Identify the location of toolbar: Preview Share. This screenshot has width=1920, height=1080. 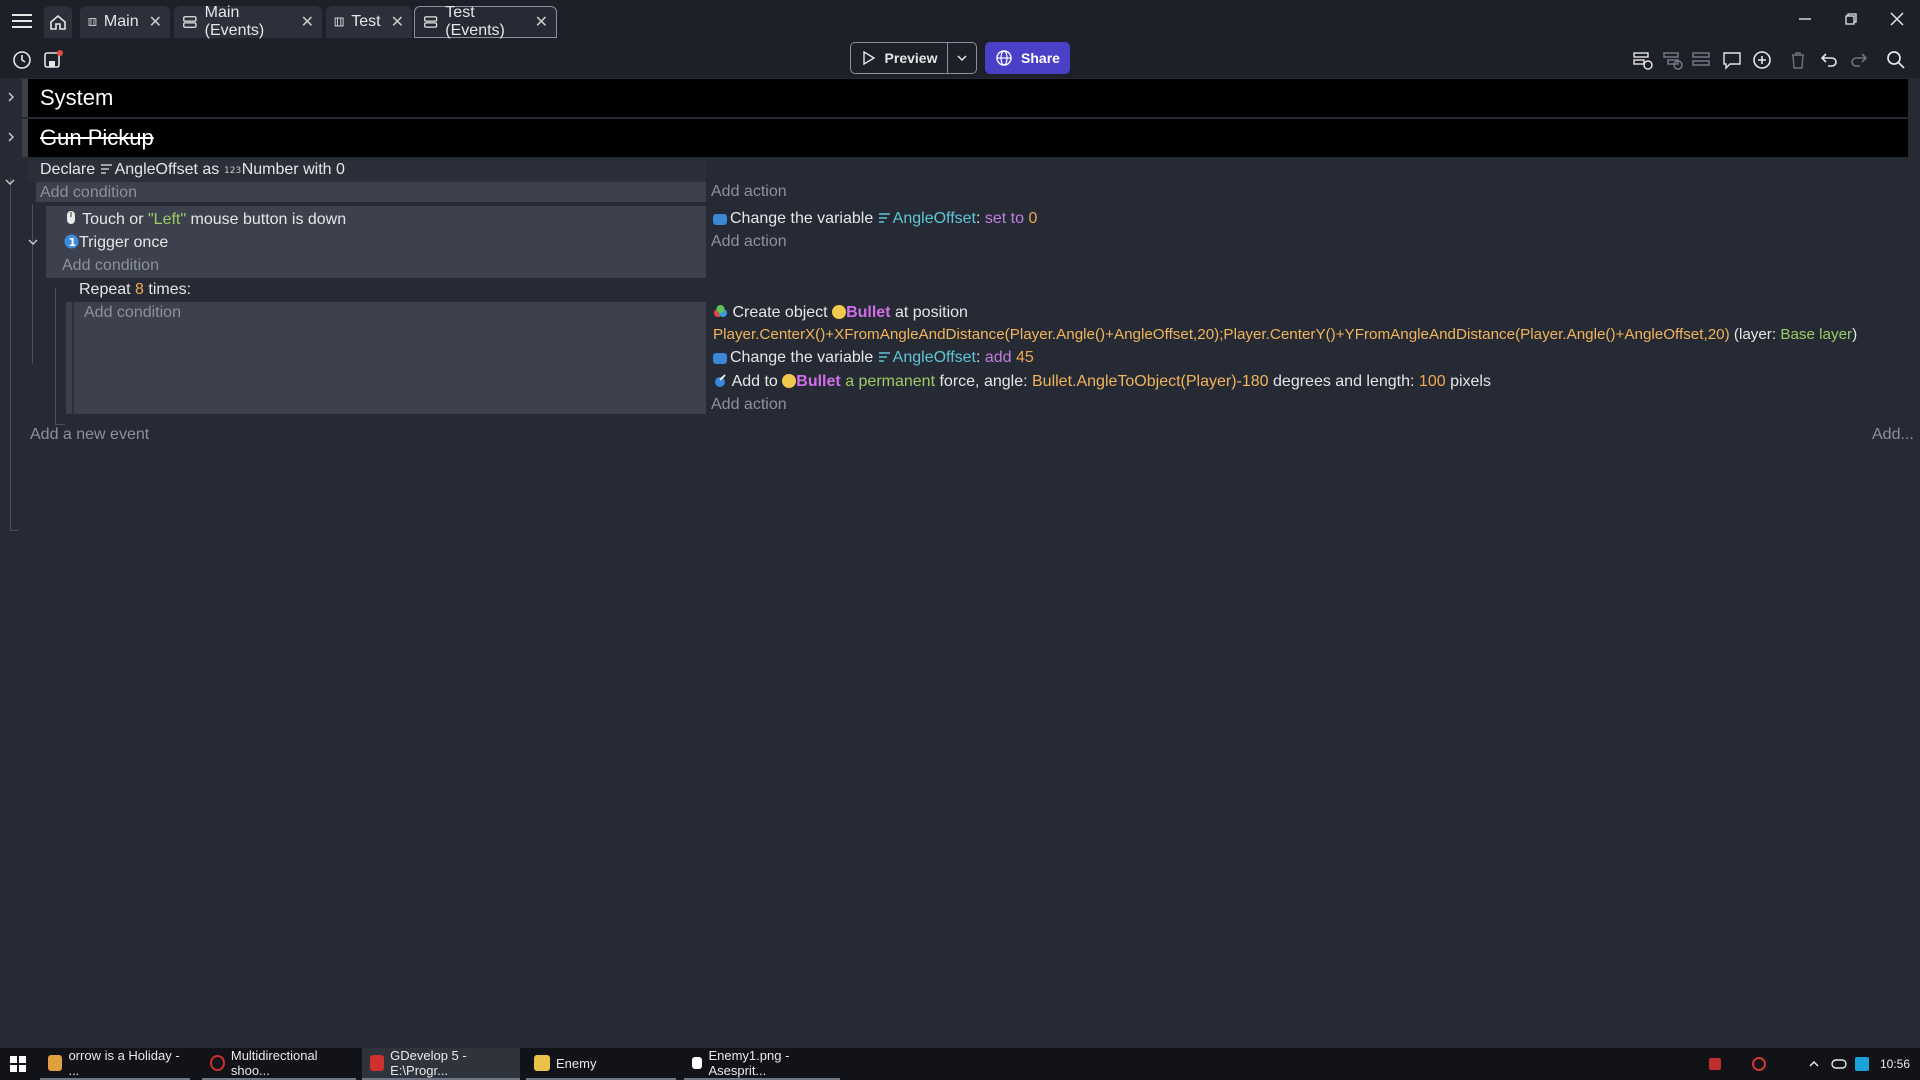
(960, 60).